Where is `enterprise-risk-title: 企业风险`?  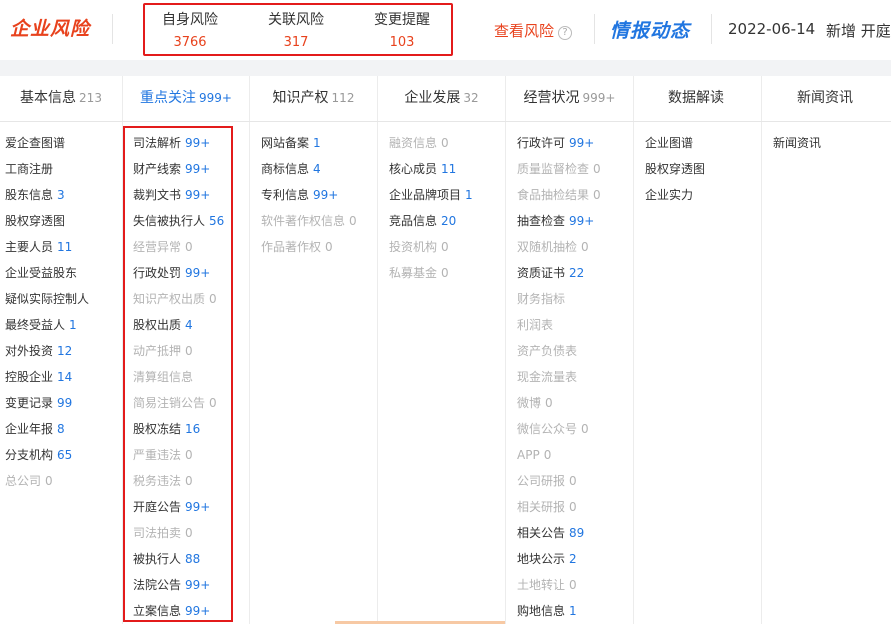 enterprise-risk-title: 企业风险 is located at coordinates (50, 27).